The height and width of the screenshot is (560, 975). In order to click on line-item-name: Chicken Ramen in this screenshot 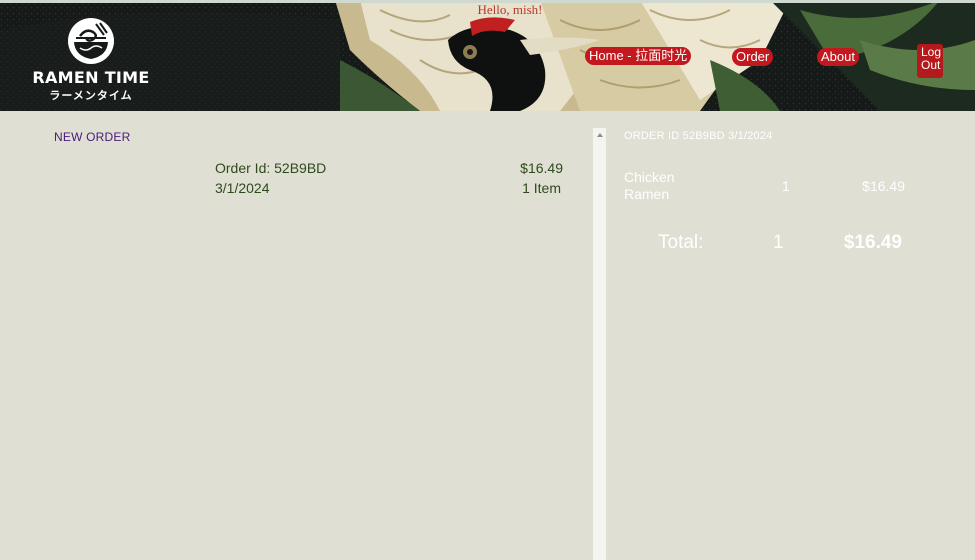, I will do `click(659, 186)`.